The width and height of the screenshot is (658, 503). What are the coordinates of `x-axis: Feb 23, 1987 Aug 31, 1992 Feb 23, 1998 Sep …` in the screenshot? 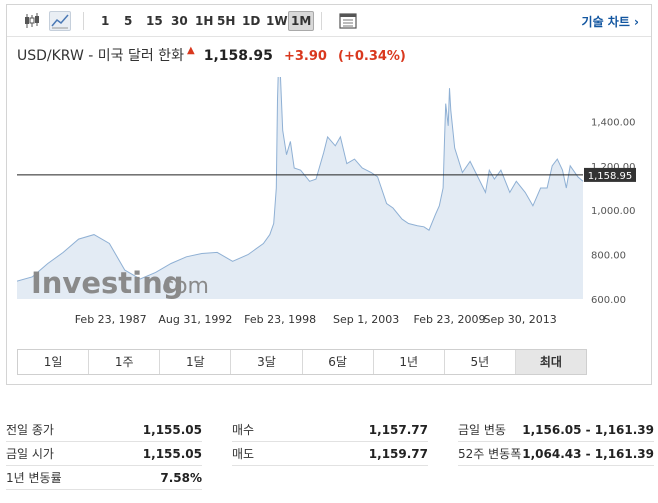 It's located at (316, 319).